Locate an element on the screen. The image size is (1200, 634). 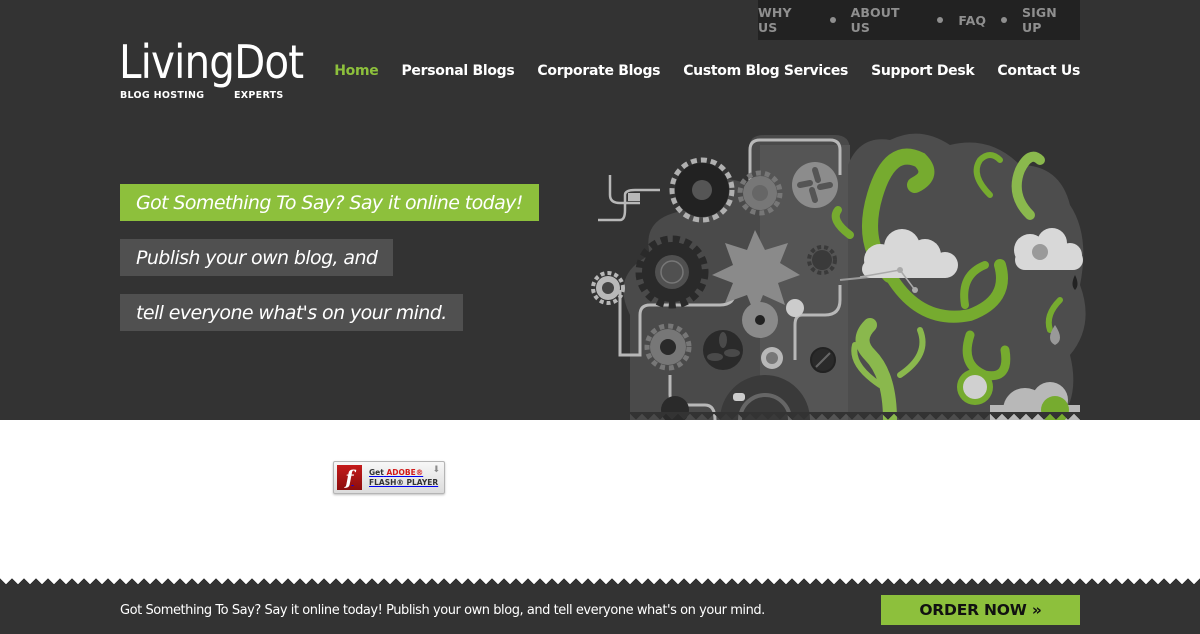
get-flash-player-button: f Get ADOBE® FLASH® PLAYER ⬇ is located at coordinates (389, 477).